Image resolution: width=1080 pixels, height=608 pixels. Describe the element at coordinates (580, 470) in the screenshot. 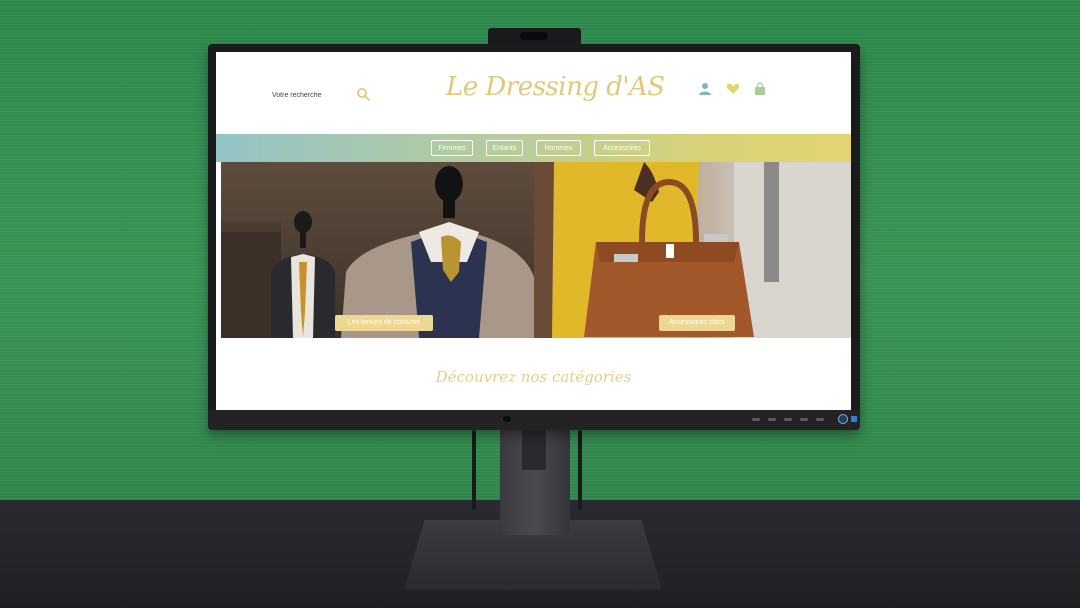

I see `cable-right` at that location.